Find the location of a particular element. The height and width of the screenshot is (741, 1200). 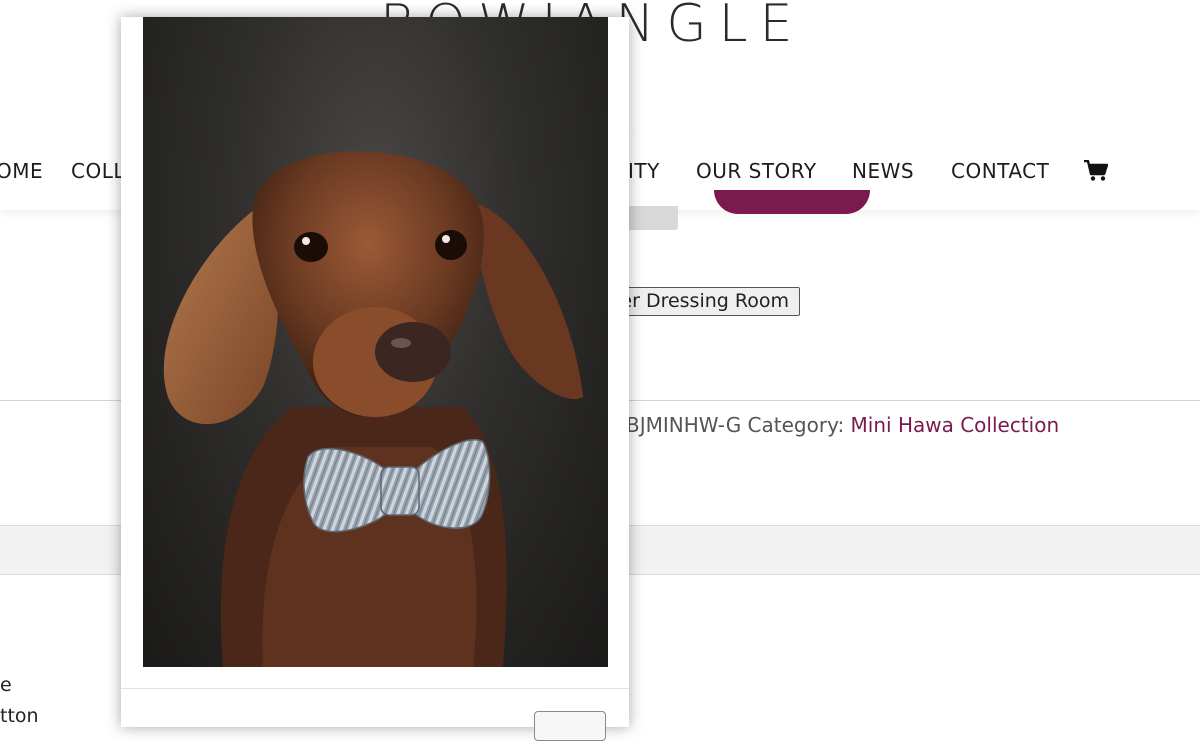

nav-item-community: ITY is located at coordinates (644, 171).